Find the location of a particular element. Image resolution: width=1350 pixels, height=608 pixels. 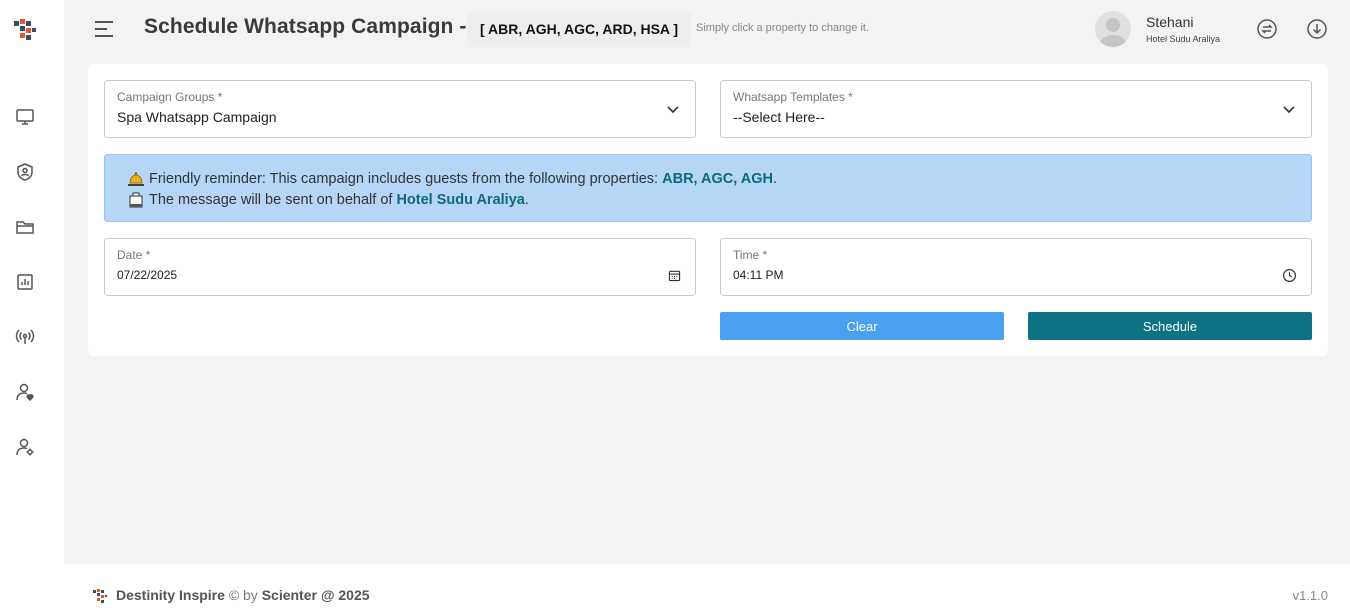

campaign-groups-select: Campaign Groups * Spa Whatsapp Campaign is located at coordinates (400, 109).